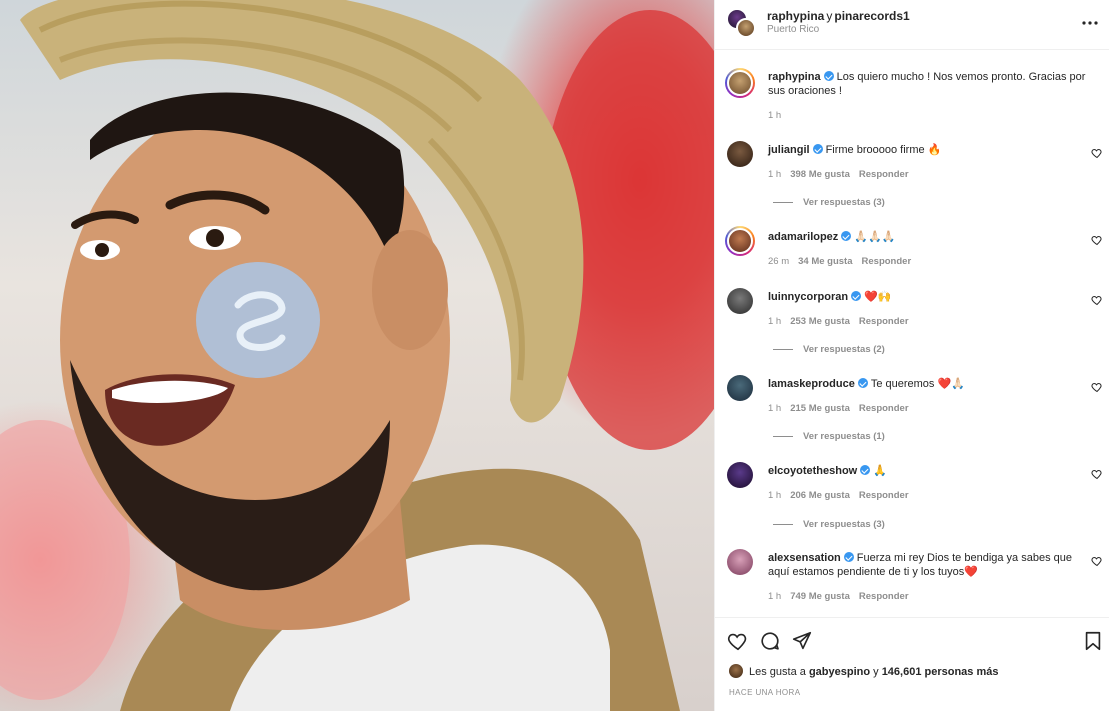  I want to click on likes-first-user: gabyespino, so click(839, 672).